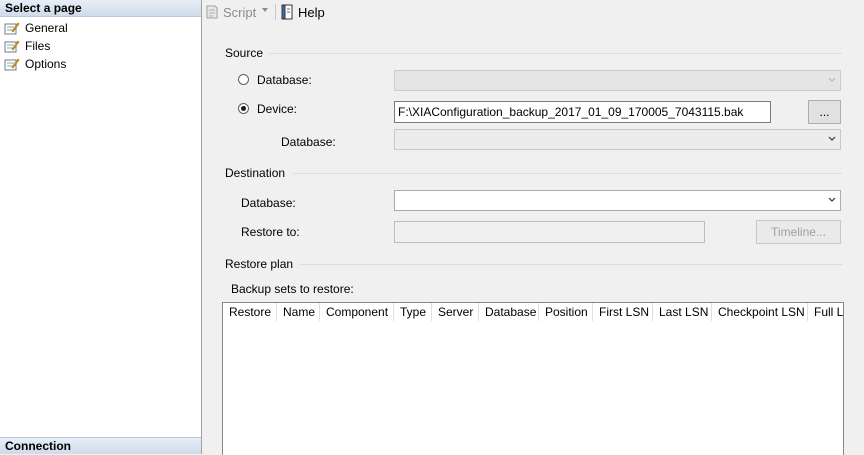 Image resolution: width=864 pixels, height=455 pixels. Describe the element at coordinates (357, 312) in the screenshot. I see `column-header-component: Component` at that location.